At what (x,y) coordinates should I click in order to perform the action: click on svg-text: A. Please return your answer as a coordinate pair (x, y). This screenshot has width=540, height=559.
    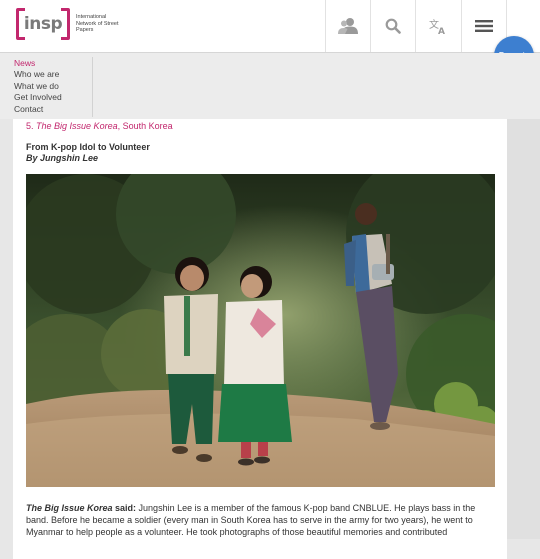
    Looking at the image, I should click on (441, 31).